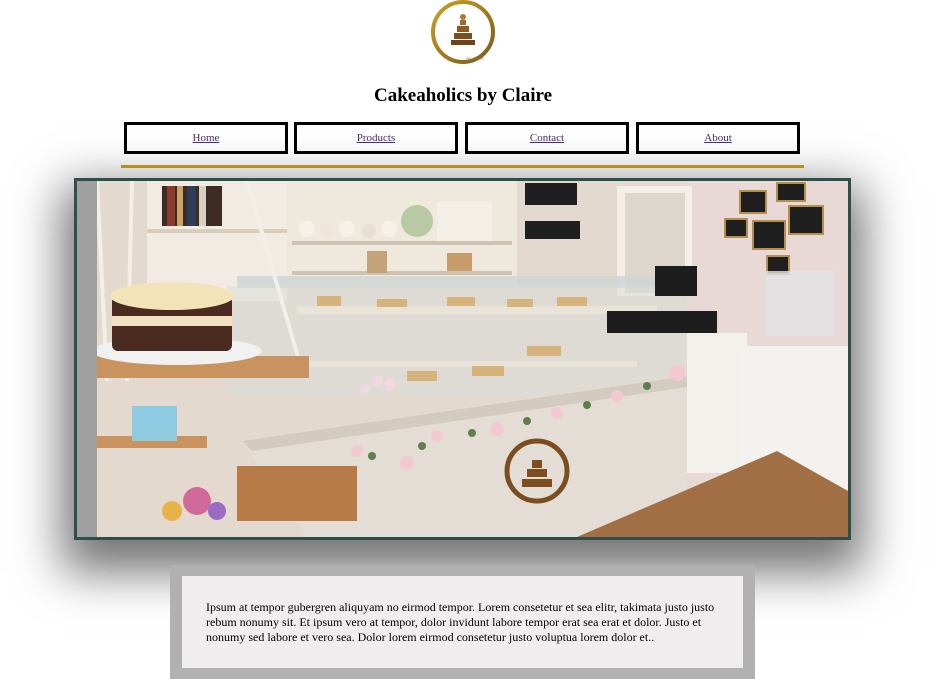 The width and height of the screenshot is (940, 679). I want to click on nav-item-about: About, so click(718, 138).